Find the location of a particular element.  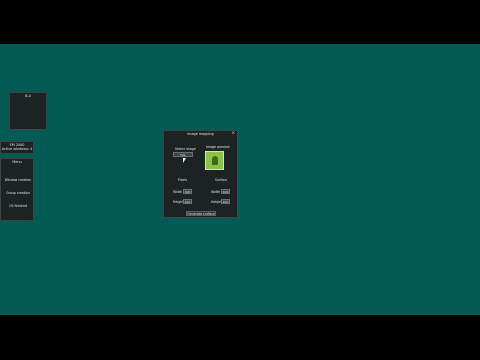

close-icon: × is located at coordinates (233, 133).